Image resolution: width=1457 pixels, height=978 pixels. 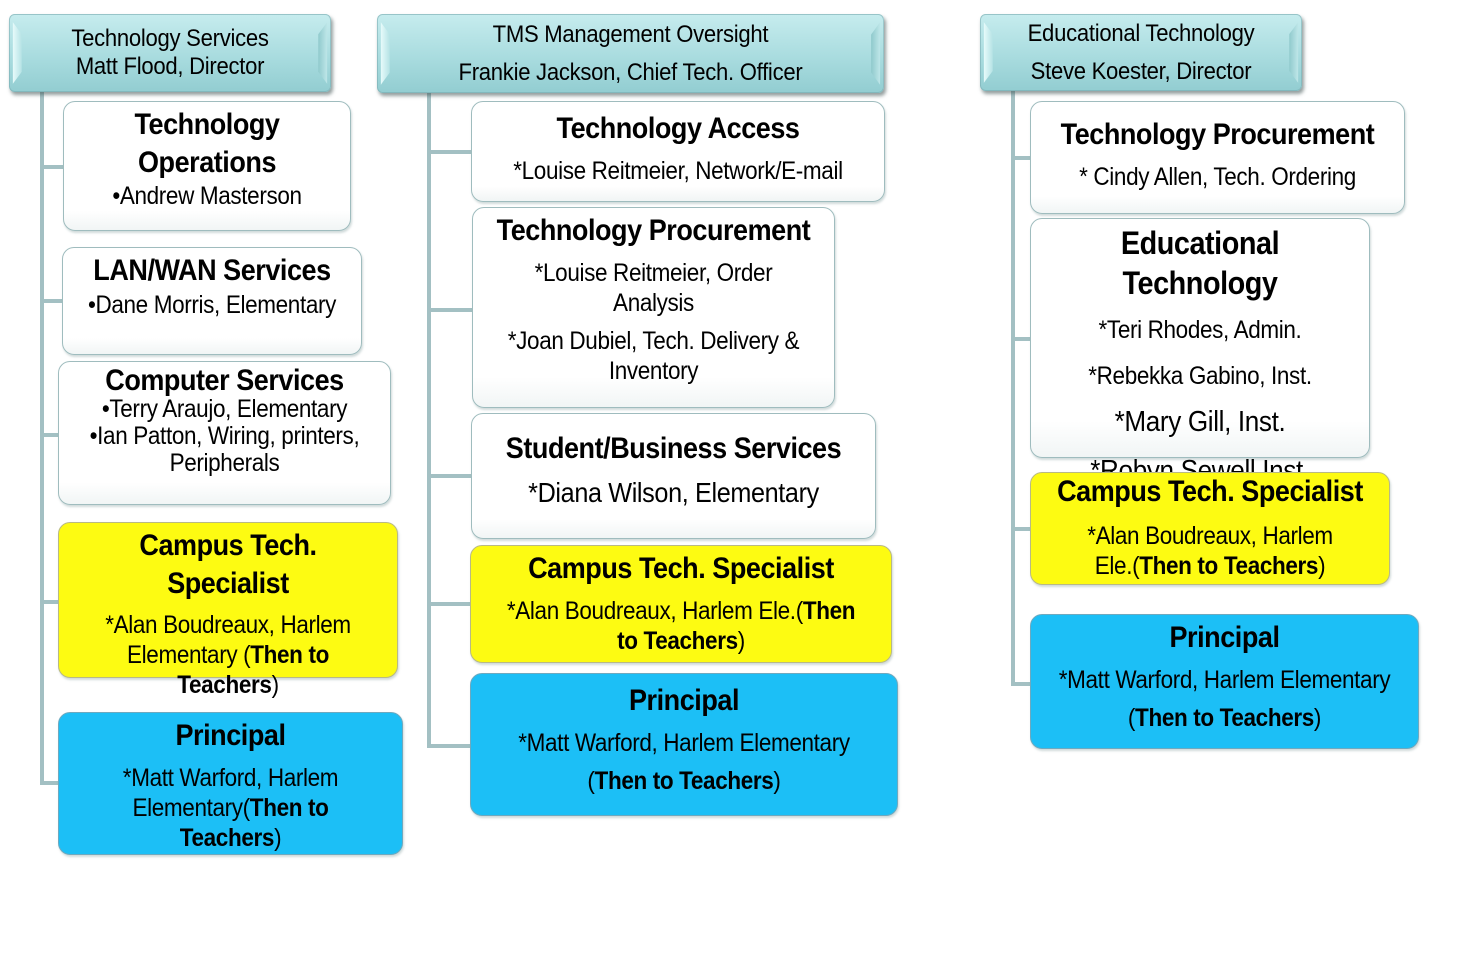 What do you see at coordinates (678, 170) in the screenshot?
I see `unit-member: *Louise Reitmeier, Network/E-mail` at bounding box center [678, 170].